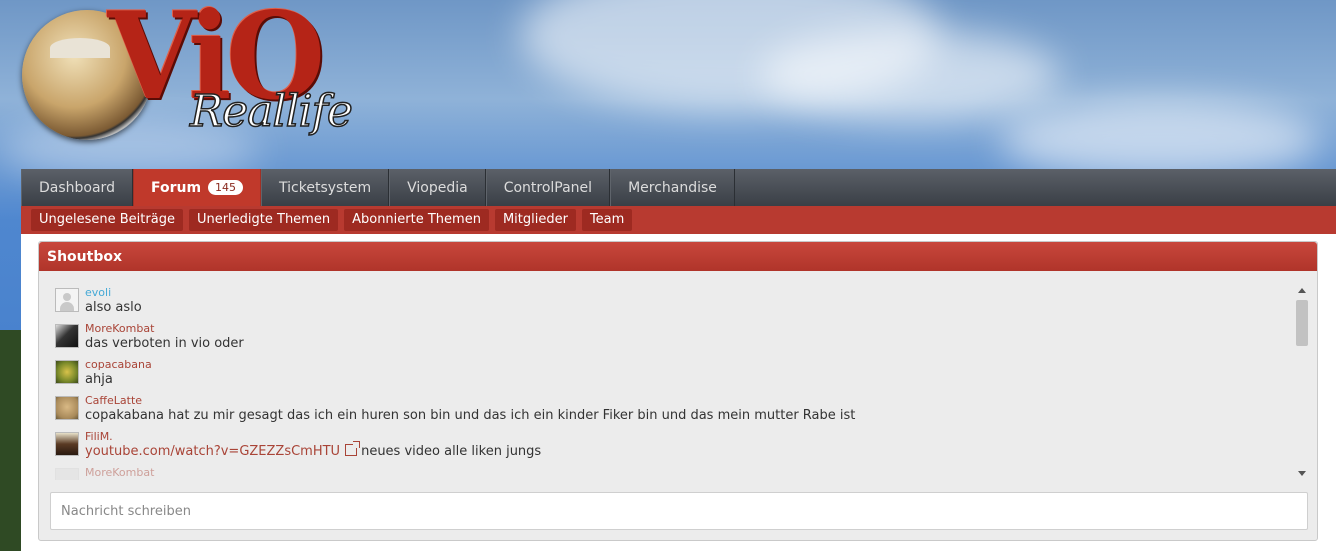 The image size is (1336, 551). I want to click on message-username: FiliM., so click(99, 436).